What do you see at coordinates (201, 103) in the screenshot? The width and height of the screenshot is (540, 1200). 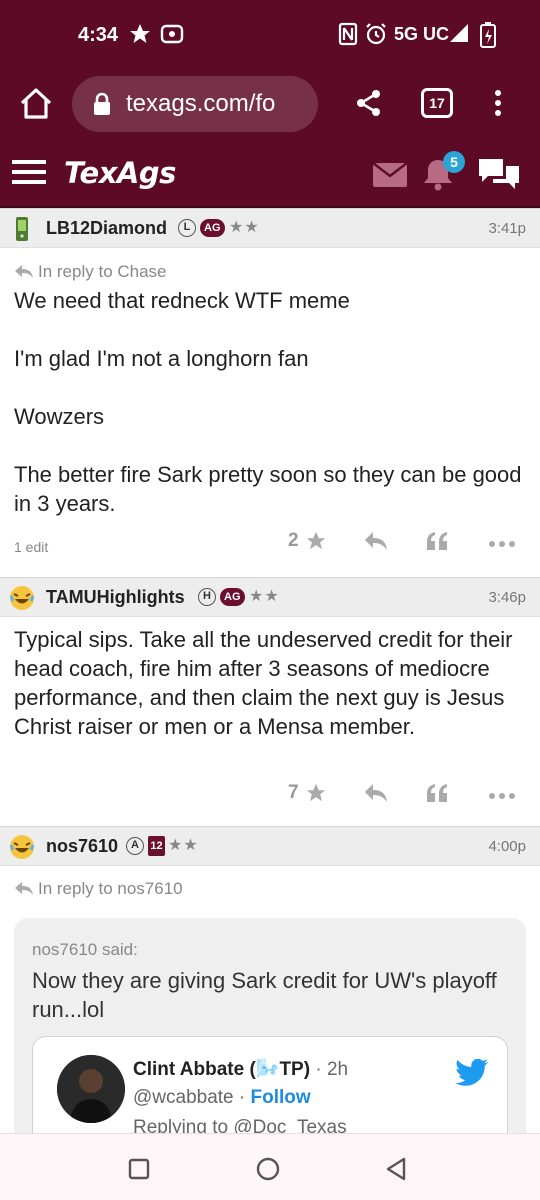 I see `url-text: texags.com/fo` at bounding box center [201, 103].